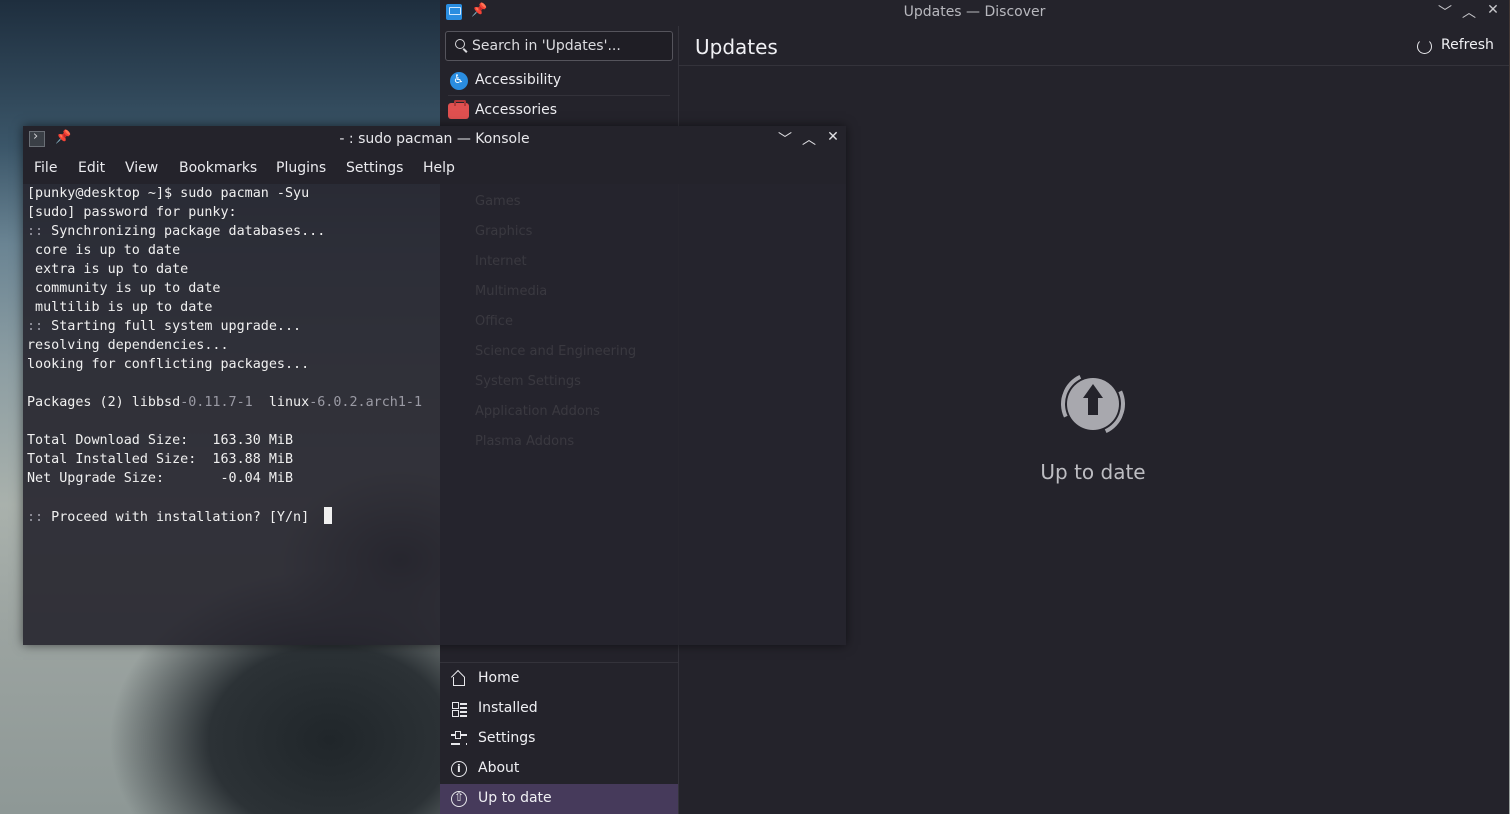  I want to click on category-accessories: Accessories, so click(559, 111).